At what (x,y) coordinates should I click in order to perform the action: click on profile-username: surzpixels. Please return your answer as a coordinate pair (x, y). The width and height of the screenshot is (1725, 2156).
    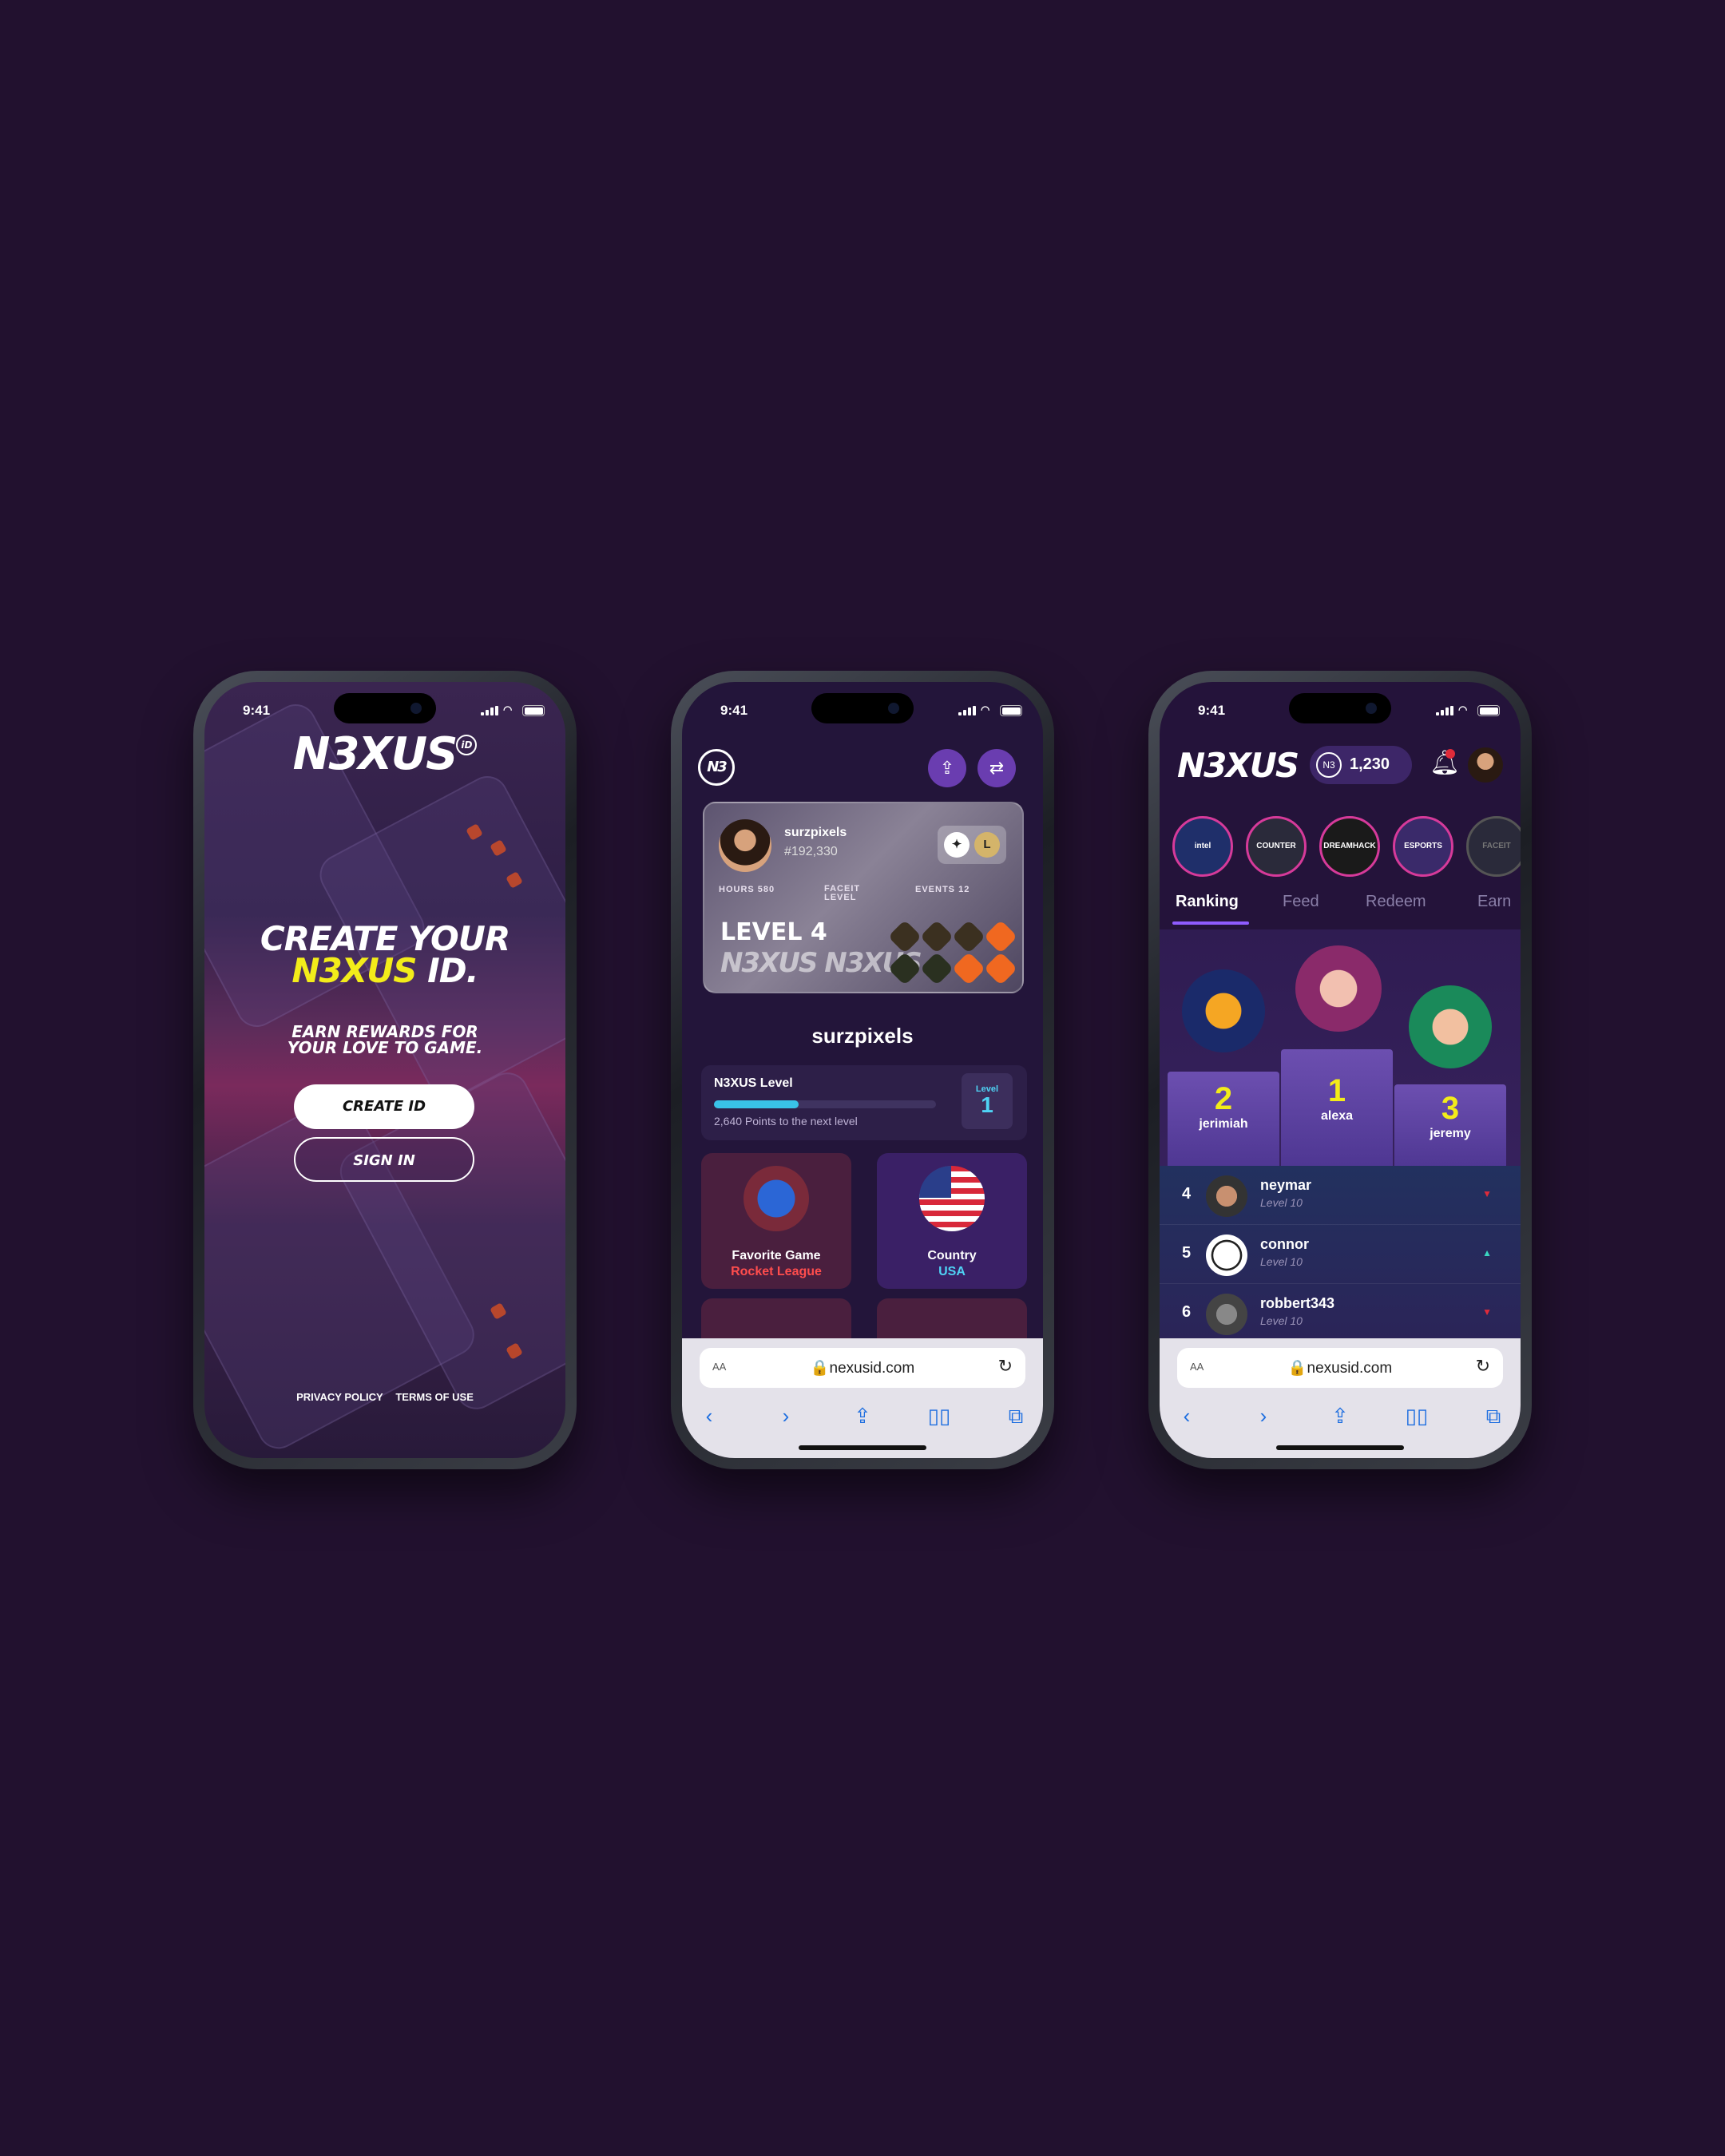
    Looking at the image, I should click on (862, 1036).